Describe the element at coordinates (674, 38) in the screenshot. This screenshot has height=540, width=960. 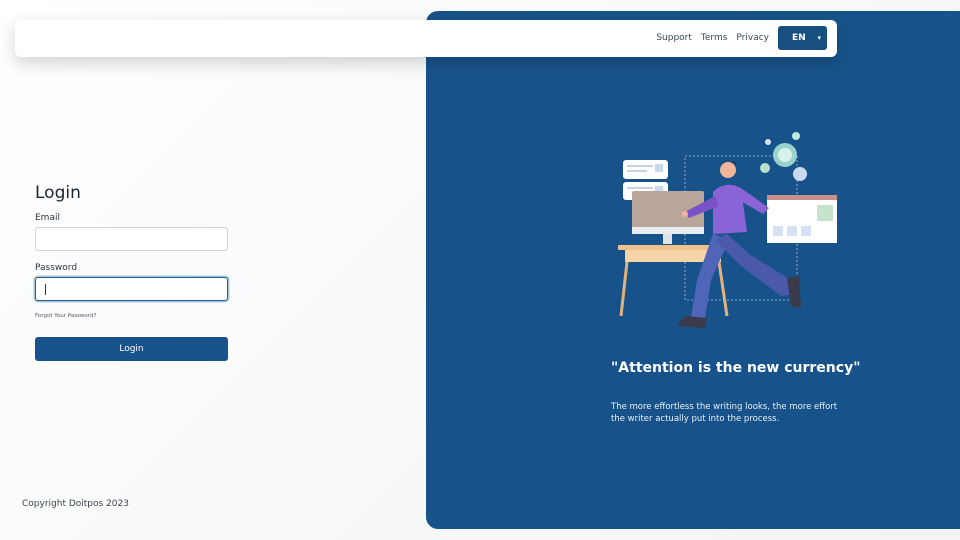
I see `support-link: Support` at that location.